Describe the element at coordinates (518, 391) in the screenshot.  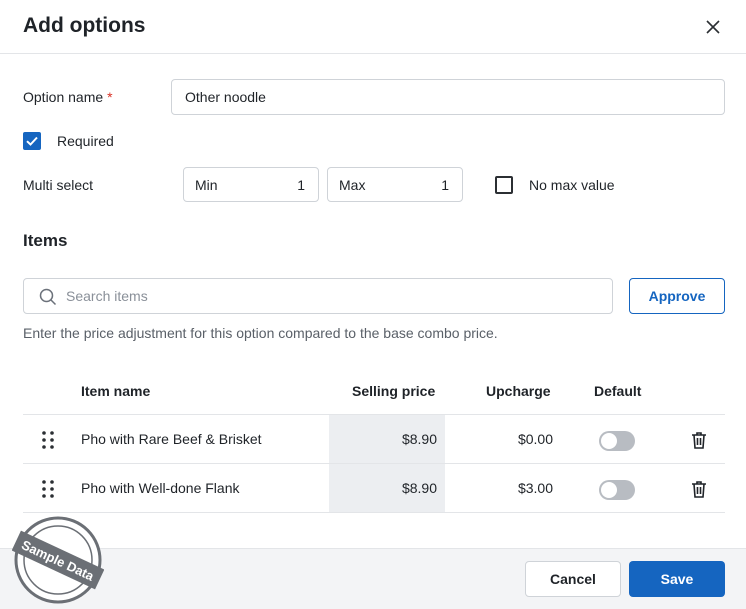
I see `column-upcharge: Upcharge` at that location.